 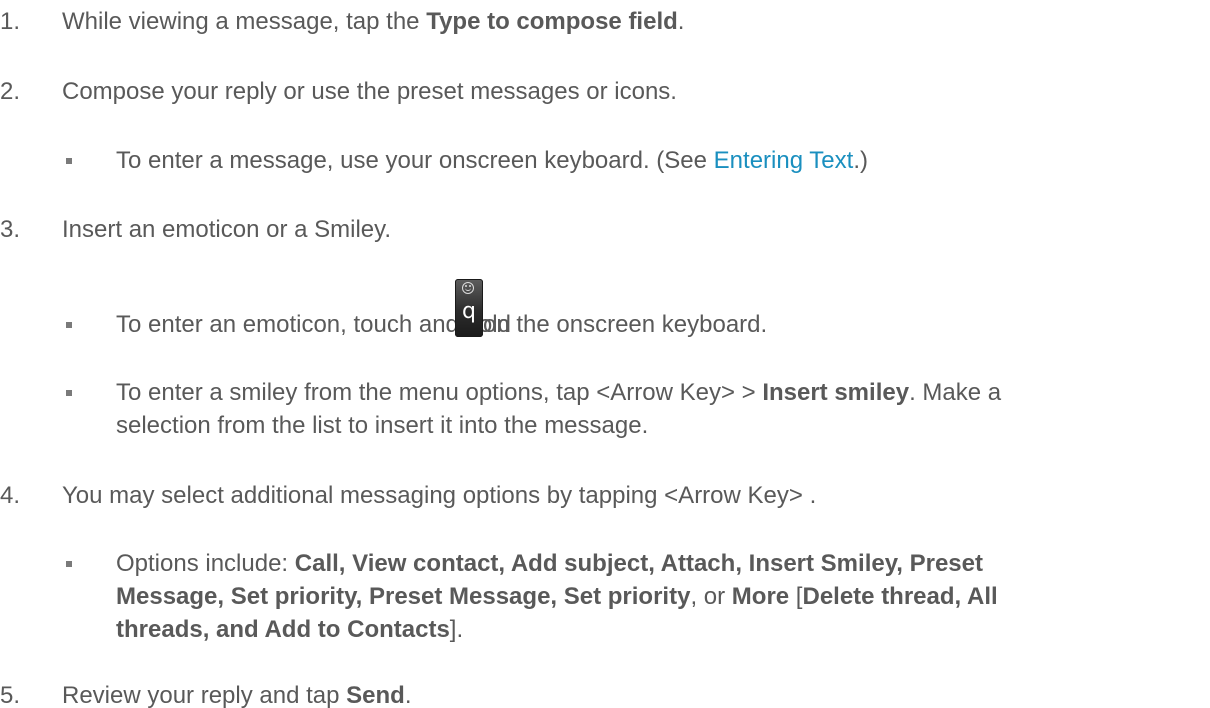 I want to click on step-text-part: While viewing a message, tap the, so click(x=244, y=21).